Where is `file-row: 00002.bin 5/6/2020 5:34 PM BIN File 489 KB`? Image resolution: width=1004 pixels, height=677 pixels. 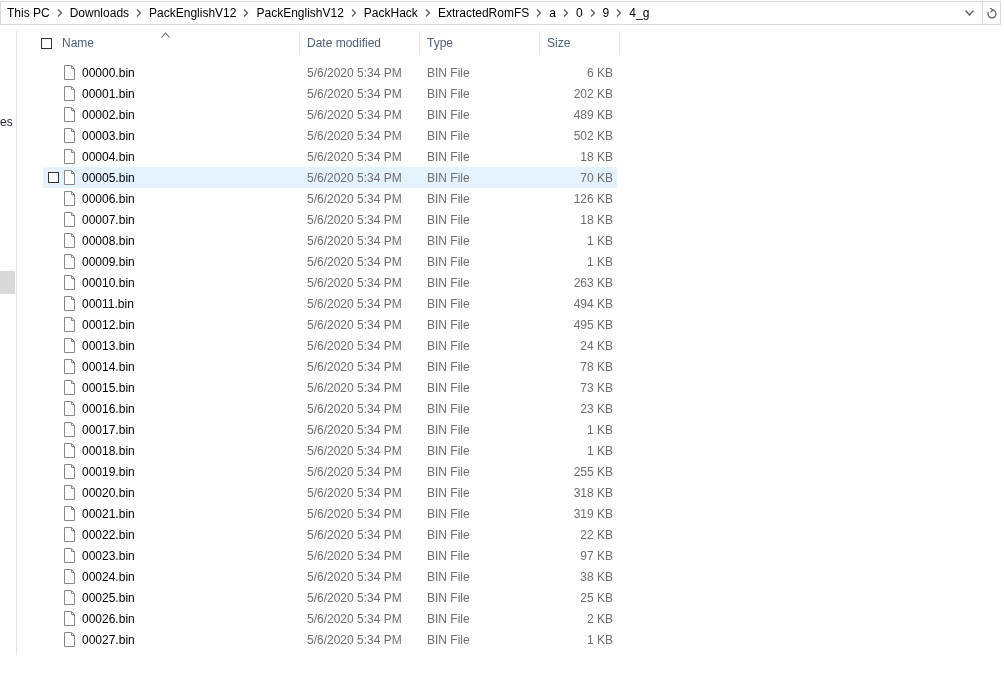
file-row: 00002.bin 5/6/2020 5:34 PM BIN File 489 KB is located at coordinates (330, 114).